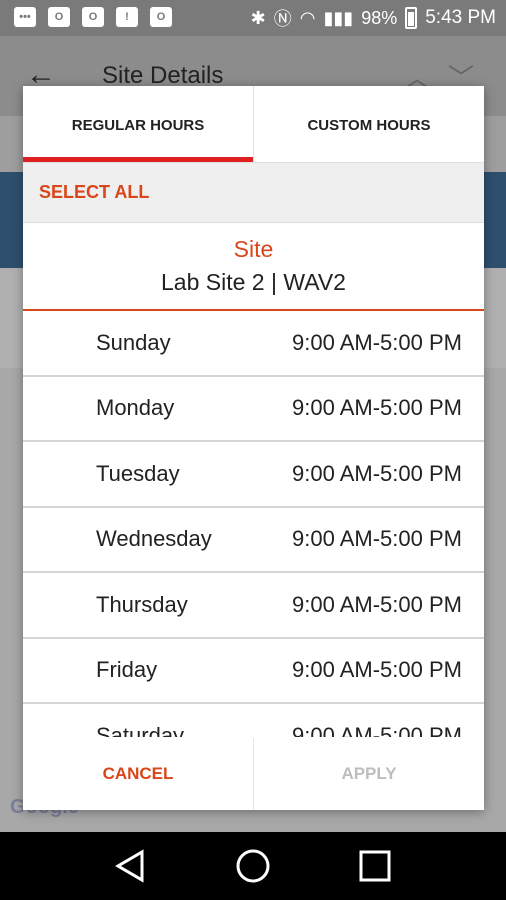  Describe the element at coordinates (154, 539) in the screenshot. I see `day-name: Wednesday` at that location.